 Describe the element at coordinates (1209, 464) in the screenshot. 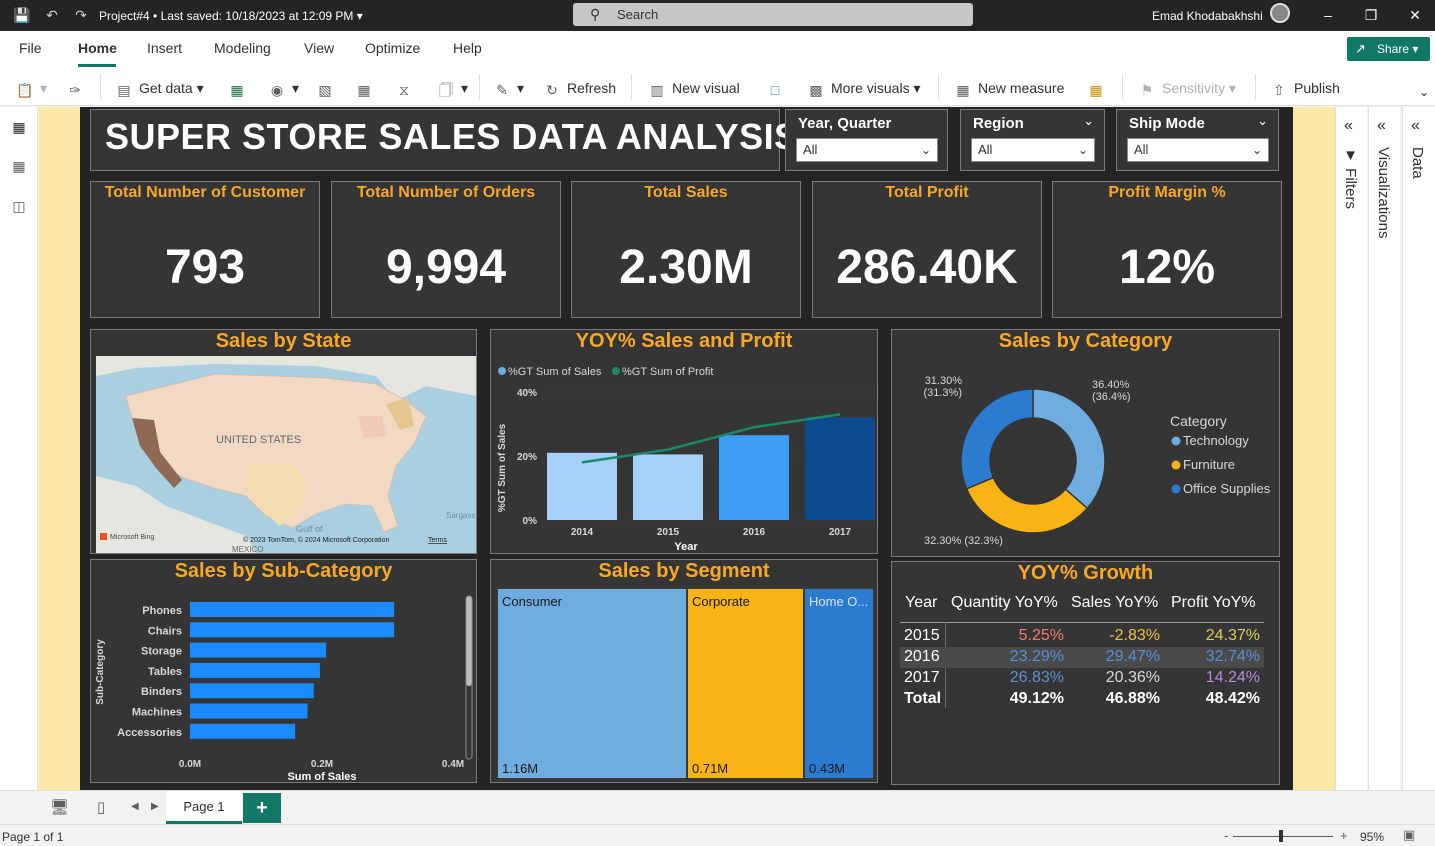

I see `legend-label: Furniture` at that location.